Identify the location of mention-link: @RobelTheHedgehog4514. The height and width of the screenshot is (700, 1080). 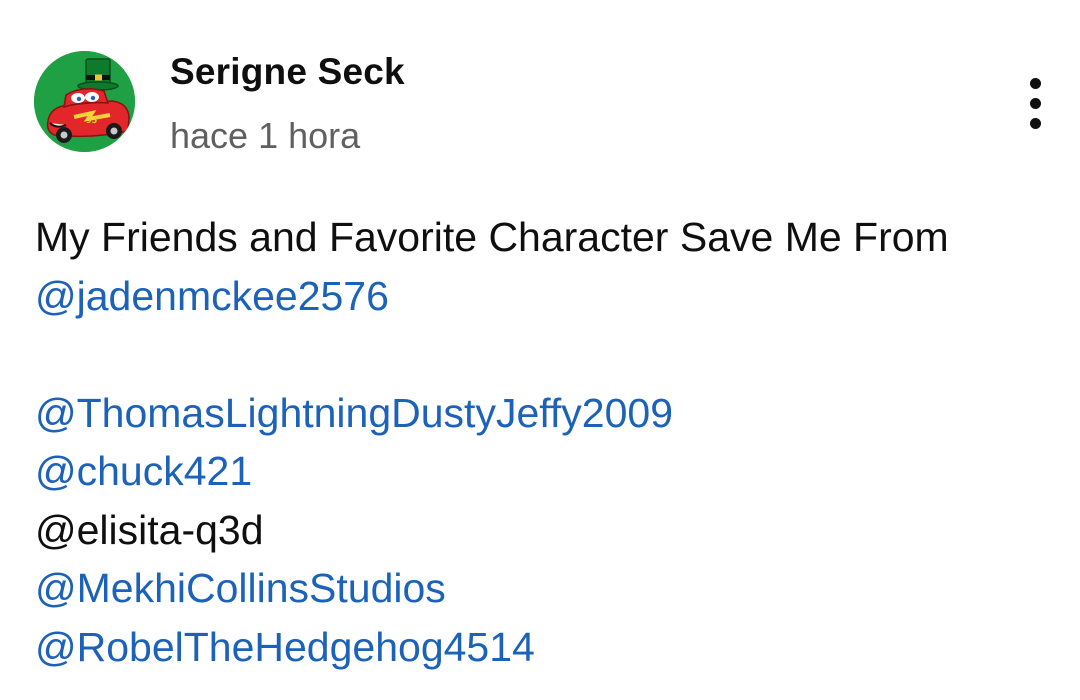
(285, 647).